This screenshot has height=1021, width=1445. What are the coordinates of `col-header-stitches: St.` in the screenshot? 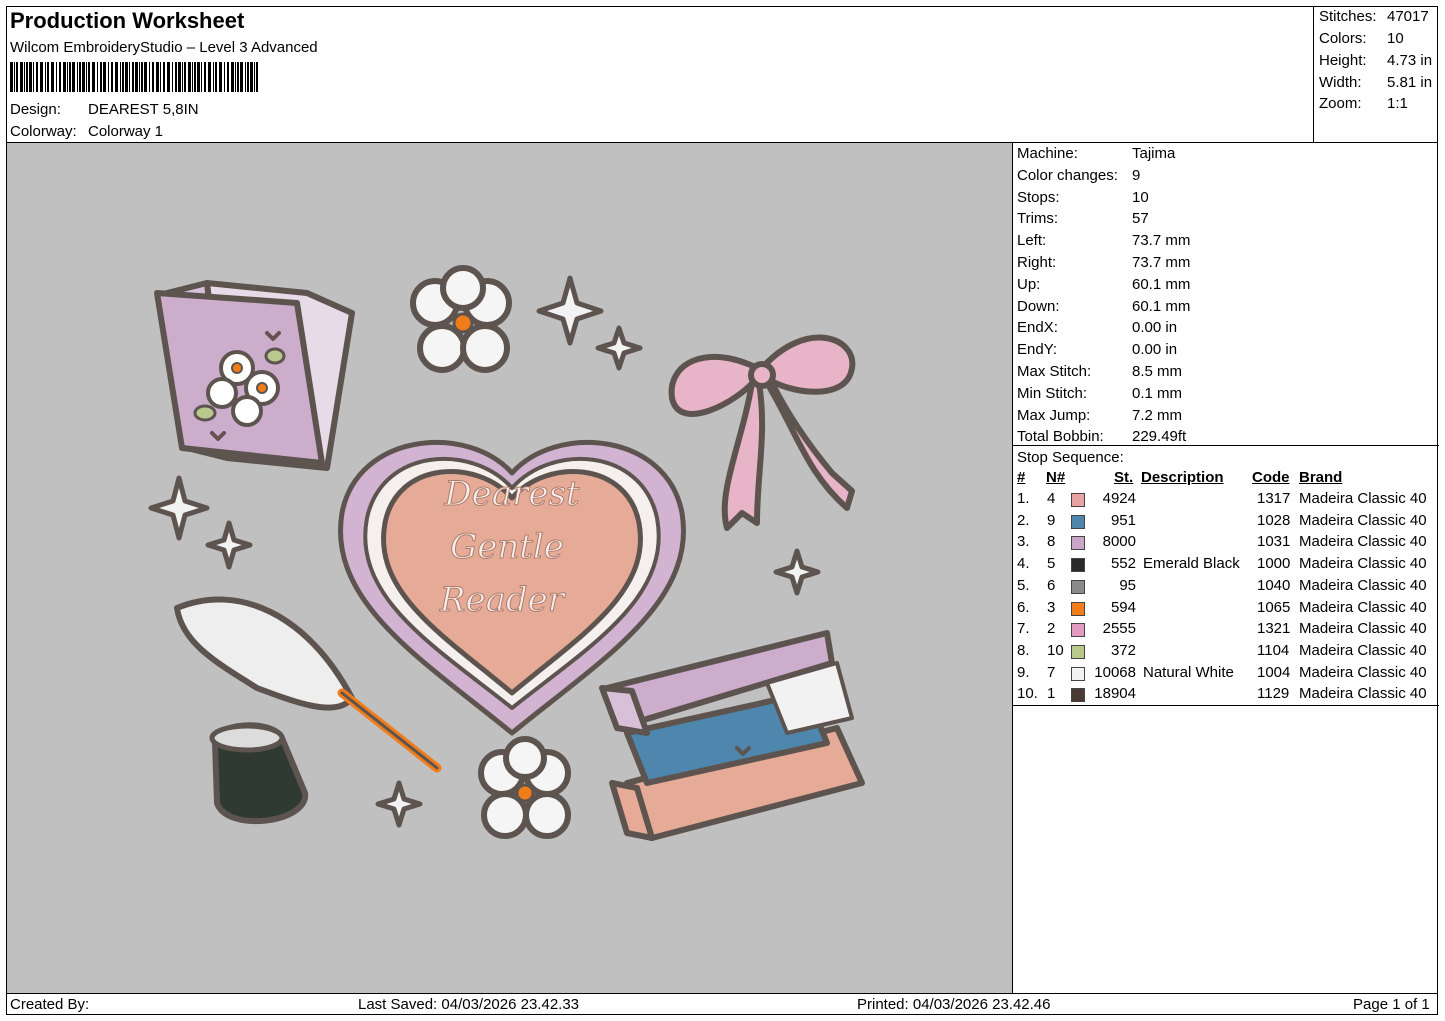 It's located at (1124, 477).